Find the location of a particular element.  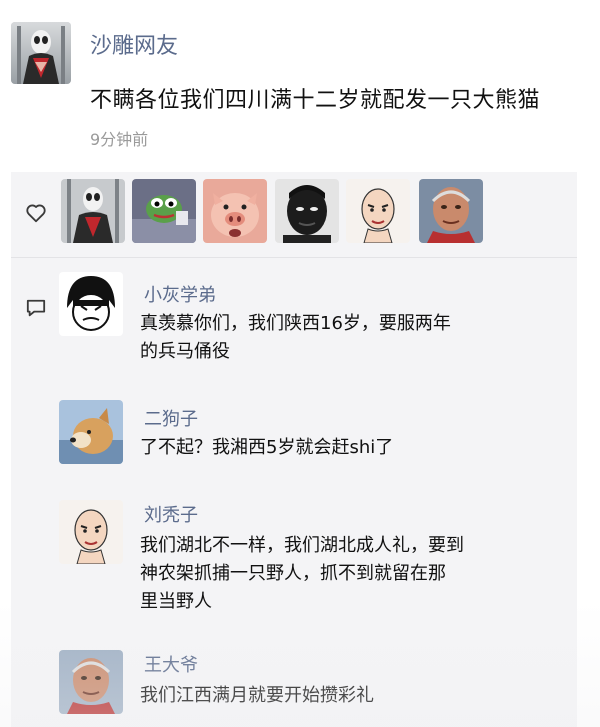

comment-text-4: 我们江西满月就要开始攒彩礼 is located at coordinates (330, 696).